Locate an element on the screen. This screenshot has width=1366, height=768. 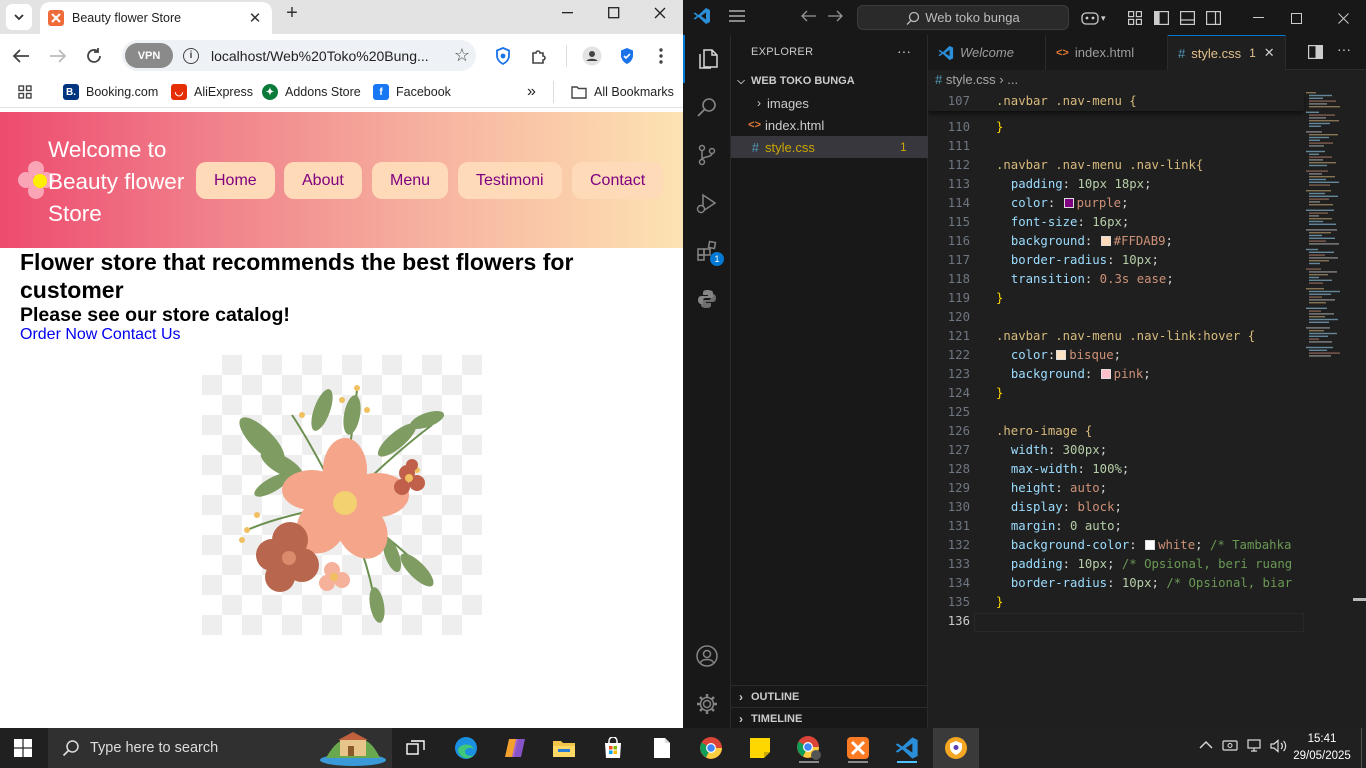
sticky-notes-icon is located at coordinates (760, 748).